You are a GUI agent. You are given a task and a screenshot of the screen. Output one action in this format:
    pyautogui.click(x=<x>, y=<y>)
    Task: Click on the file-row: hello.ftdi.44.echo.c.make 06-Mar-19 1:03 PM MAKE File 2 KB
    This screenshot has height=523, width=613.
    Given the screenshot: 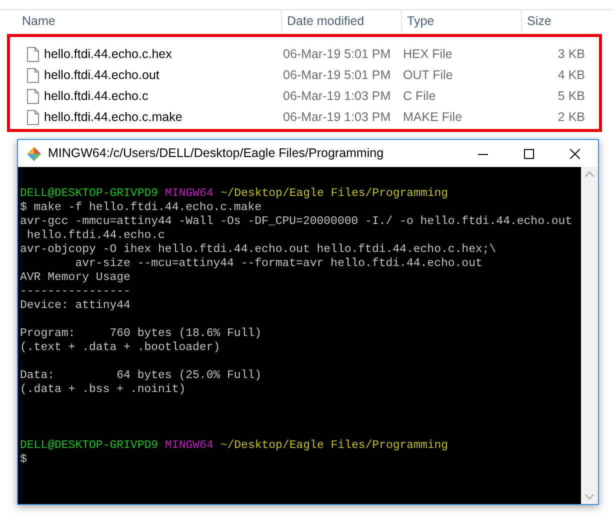 What is the action you would take?
    pyautogui.click(x=304, y=117)
    